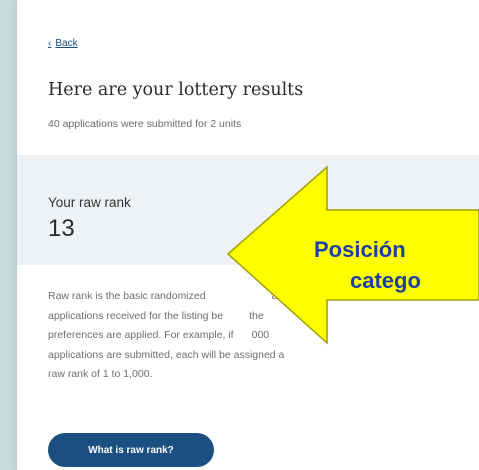 This screenshot has width=479, height=470. I want to click on back-link: ‹ Back, so click(63, 43).